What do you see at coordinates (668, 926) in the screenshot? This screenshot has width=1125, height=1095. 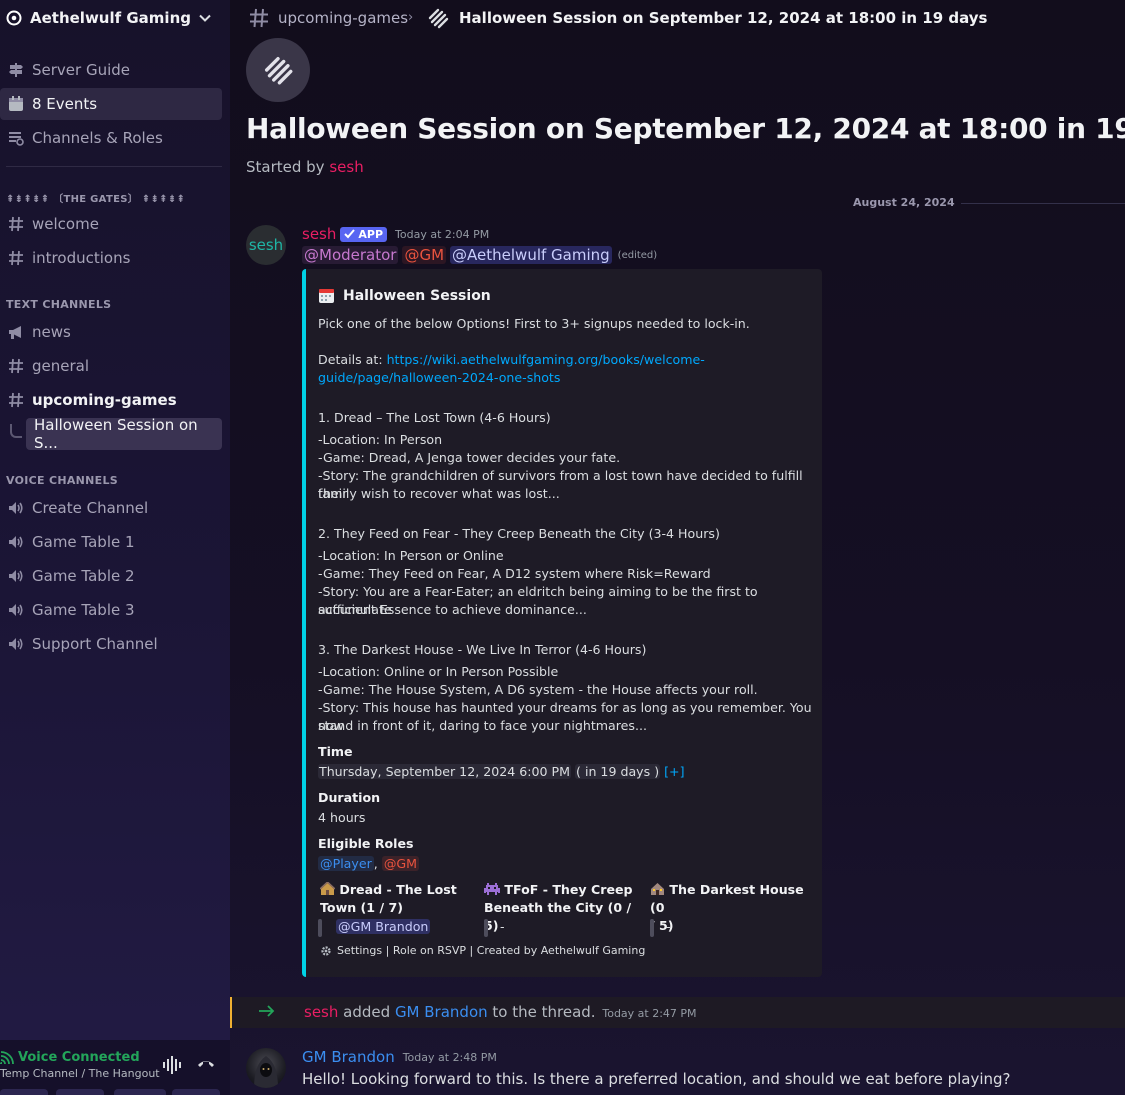 I see `rsvp-column-3-value: -` at bounding box center [668, 926].